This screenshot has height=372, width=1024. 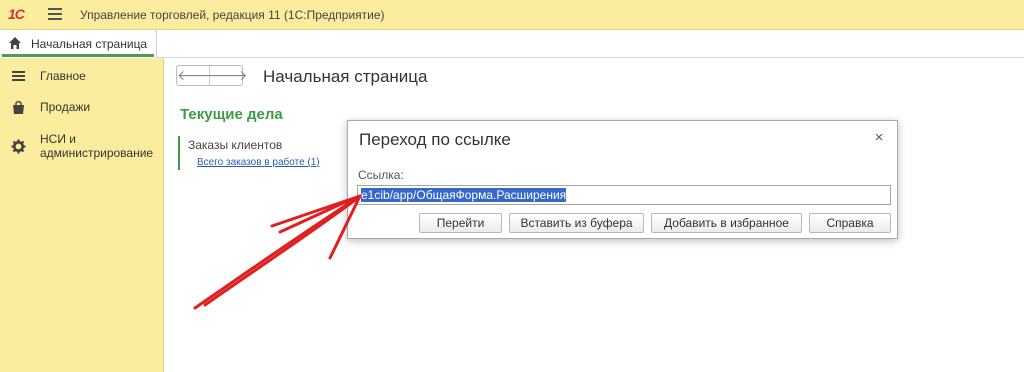 What do you see at coordinates (258, 162) in the screenshot?
I see `task-link-orders: Всего заказов в работе (1)` at bounding box center [258, 162].